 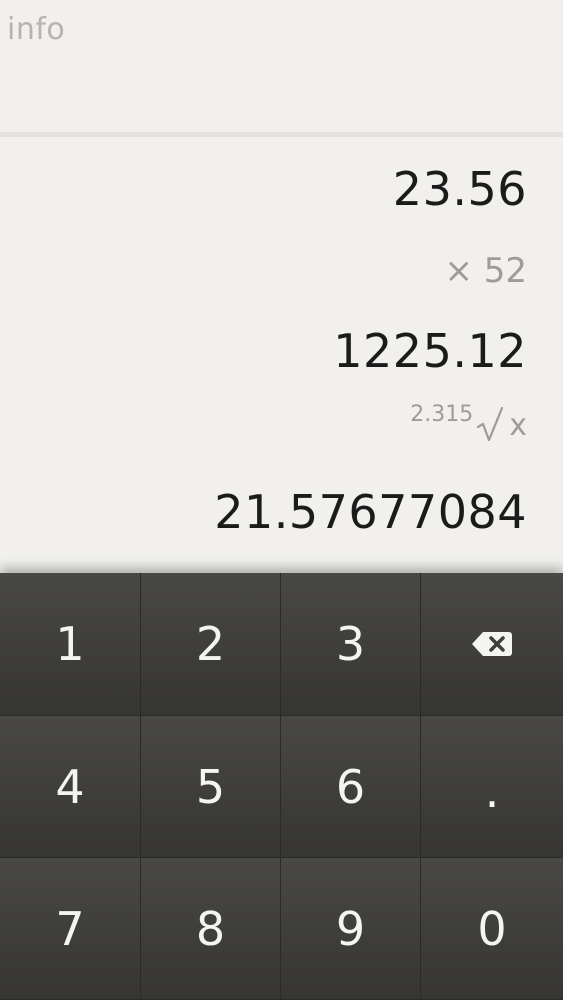 I want to click on tape-operation-multiply: × 52, so click(x=485, y=271).